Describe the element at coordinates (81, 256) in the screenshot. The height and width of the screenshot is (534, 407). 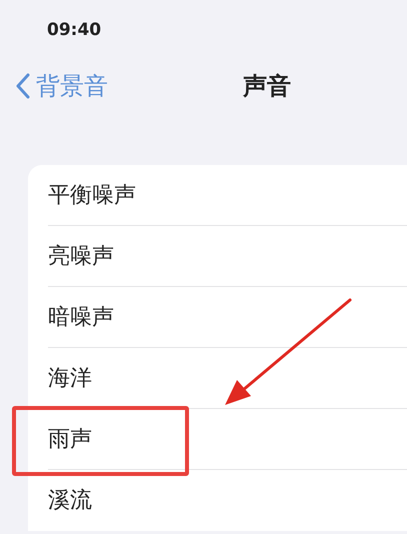
I see `list-item: 亮噪声` at that location.